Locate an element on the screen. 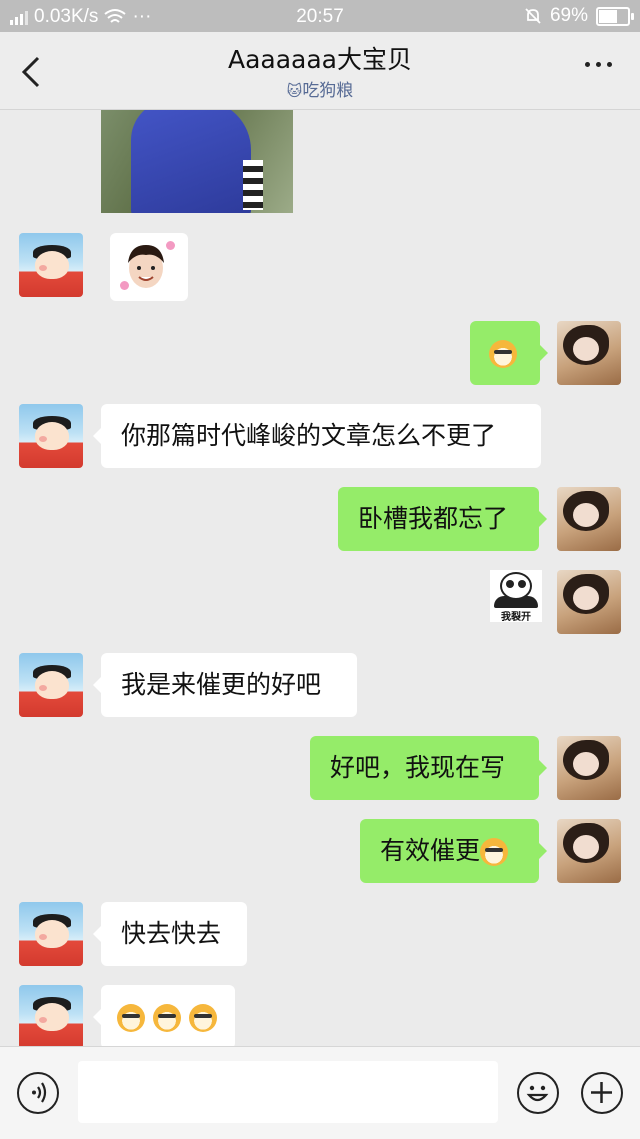 This screenshot has width=640, height=1139. panda-sticker-caption: 我裂开 is located at coordinates (516, 617).